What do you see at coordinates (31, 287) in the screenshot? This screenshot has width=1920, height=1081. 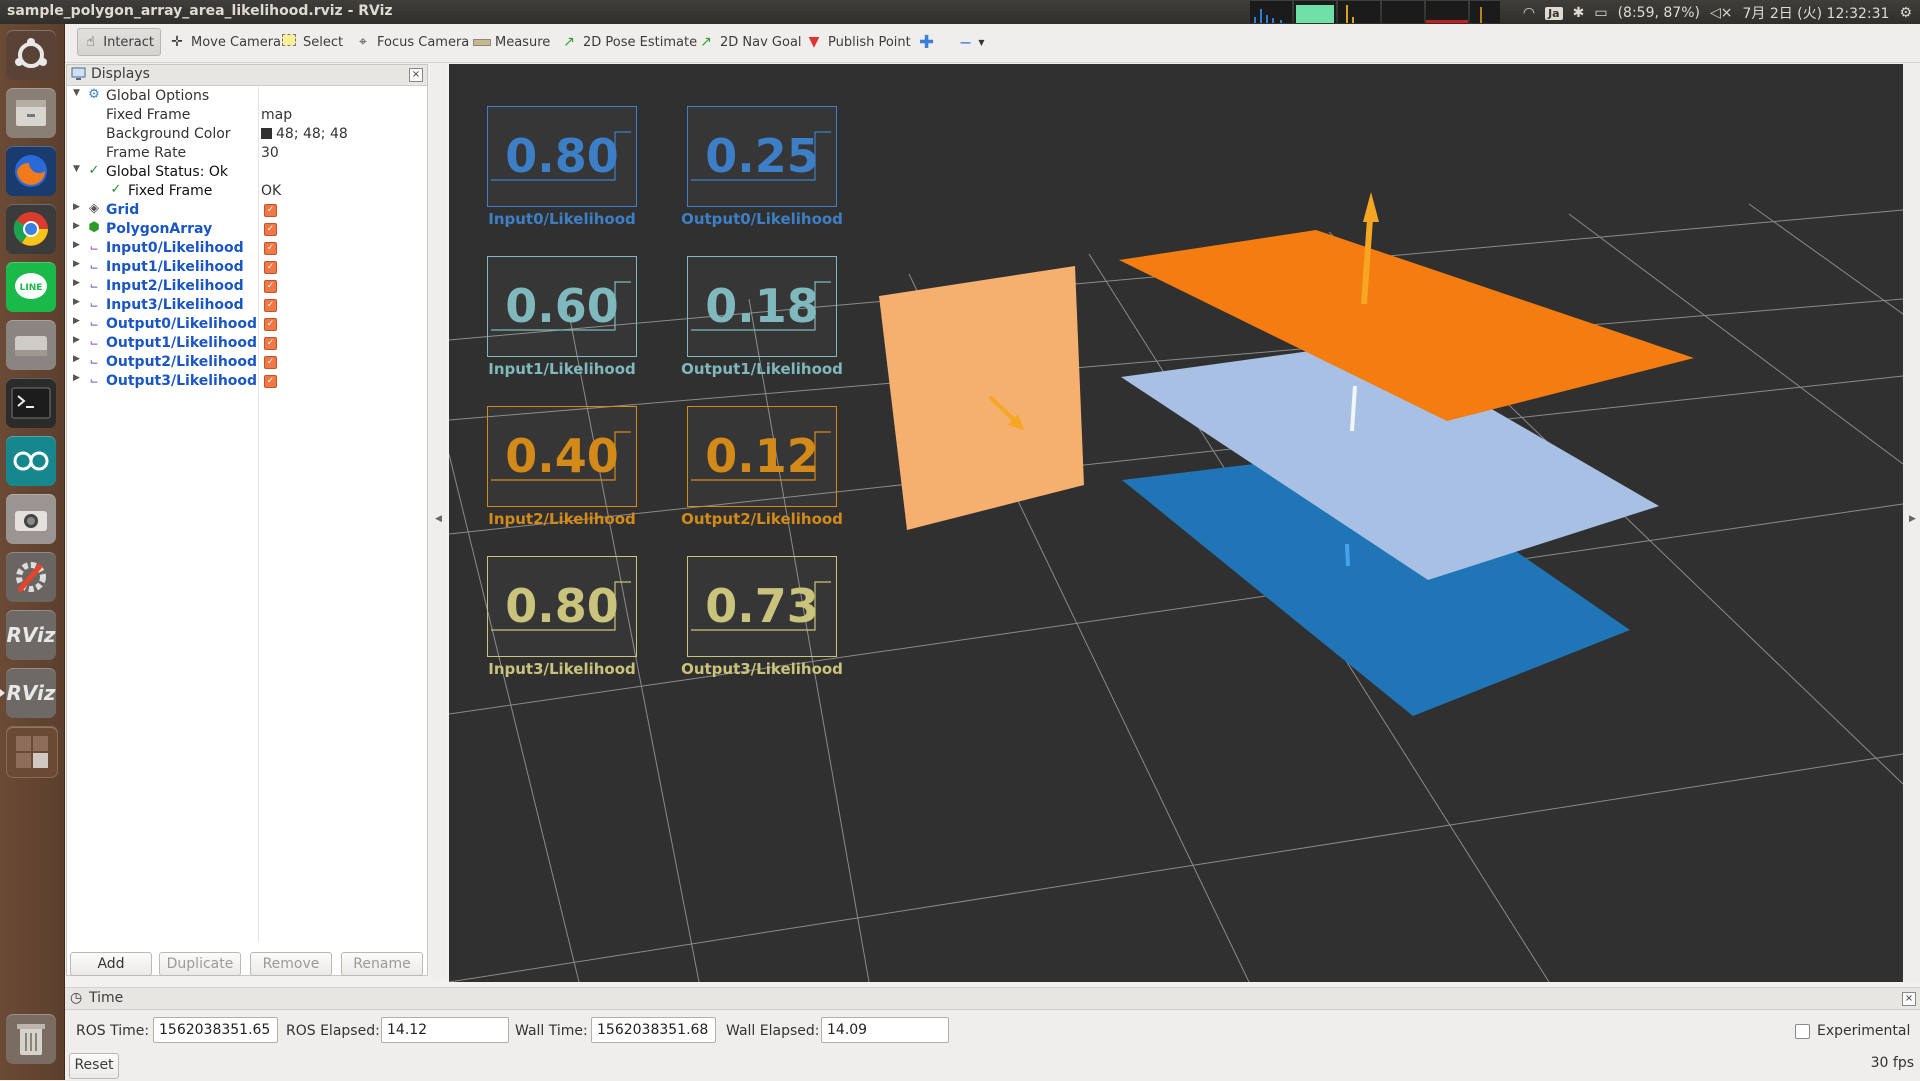 I see `line-app-icon: LINE` at bounding box center [31, 287].